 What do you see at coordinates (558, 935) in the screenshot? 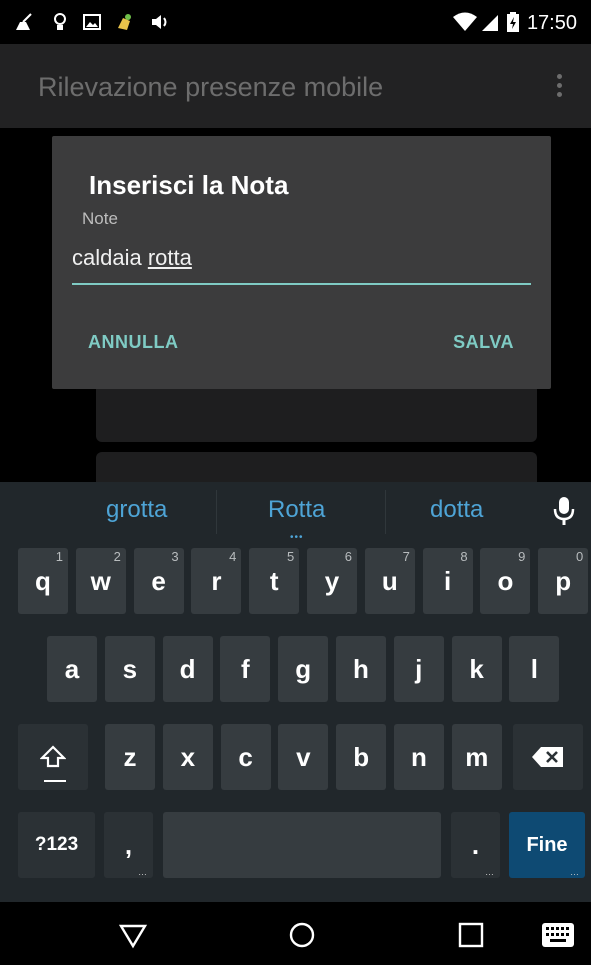
I see `keyboard-switch-icon` at bounding box center [558, 935].